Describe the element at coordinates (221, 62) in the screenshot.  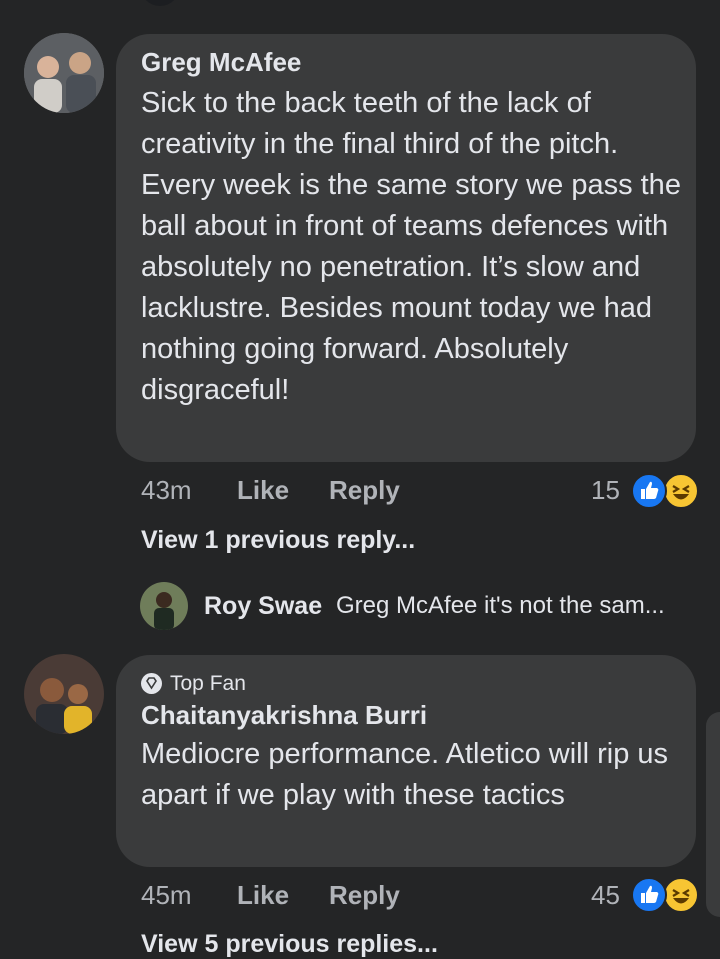
I see `comment-author: Greg McAfee` at that location.